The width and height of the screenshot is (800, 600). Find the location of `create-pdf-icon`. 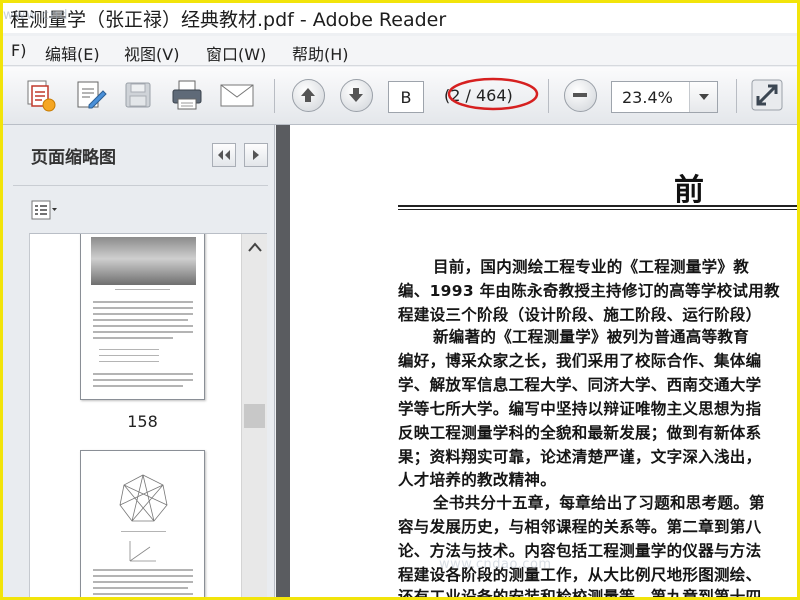

create-pdf-icon is located at coordinates (41, 96).